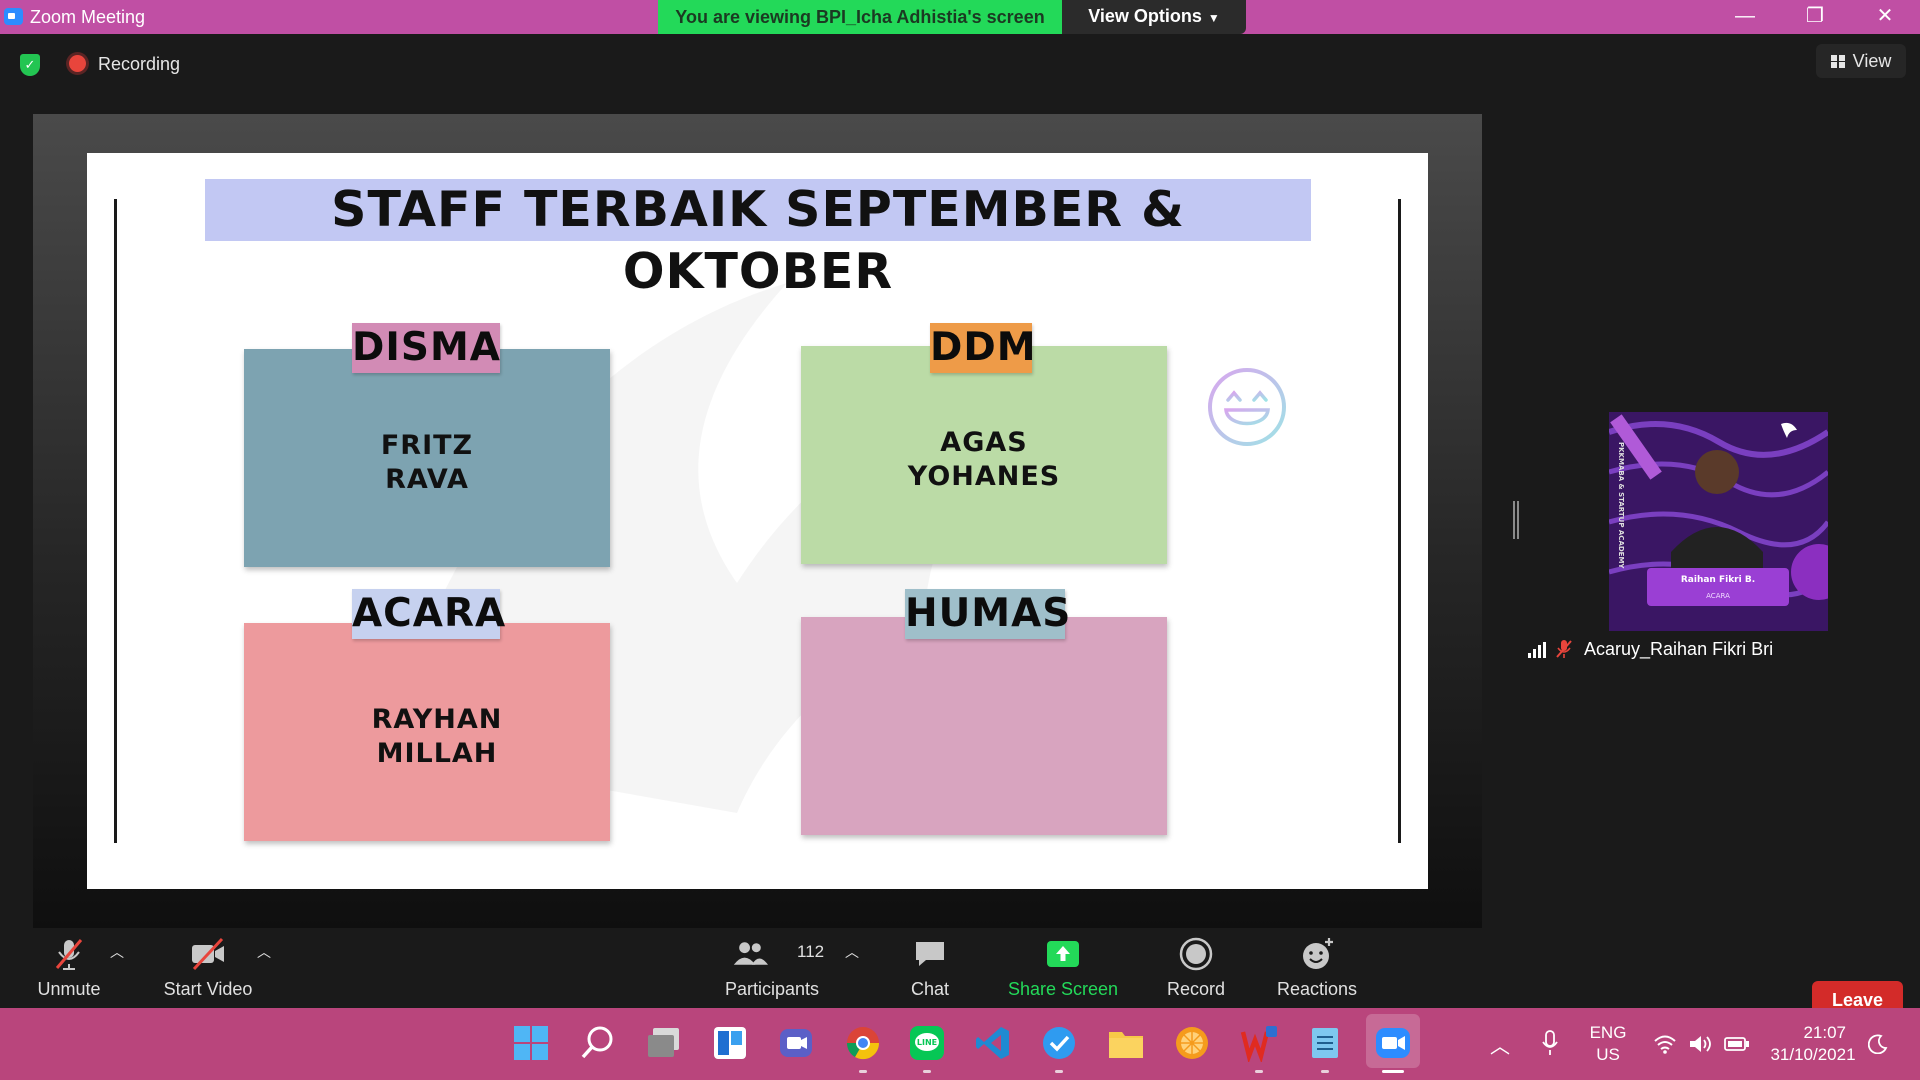  I want to click on slide-title: STAFF TERBAIK SEPTEMBER & OKTOBER, so click(758, 239).